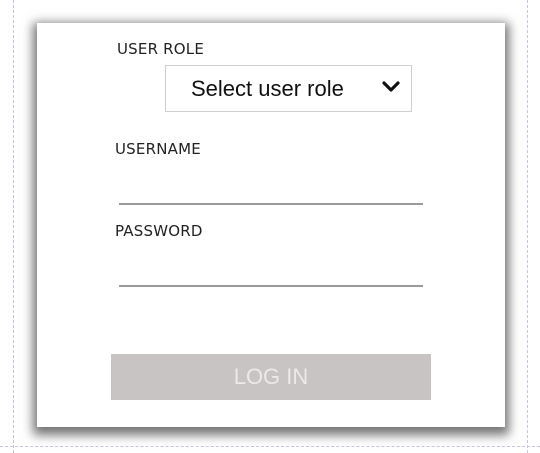  Describe the element at coordinates (271, 273) in the screenshot. I see `password-input` at that location.